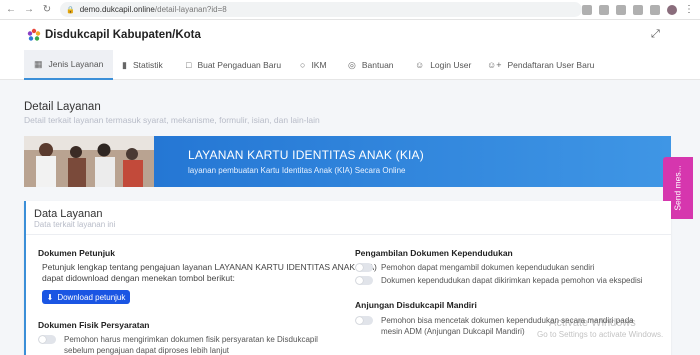 This screenshot has width=700, height=355. I want to click on card-title: Data Layanan, so click(68, 214).